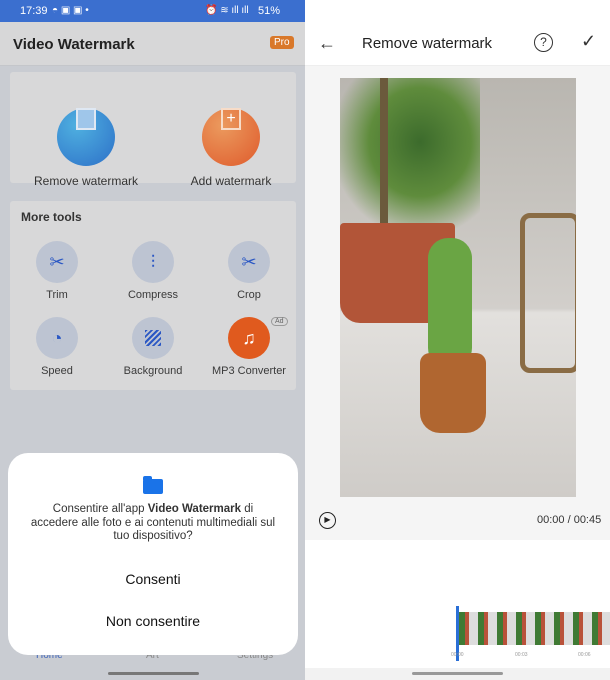 The height and width of the screenshot is (680, 610). What do you see at coordinates (51, 217) in the screenshot?
I see `more-tools-title: More tools` at bounding box center [51, 217].